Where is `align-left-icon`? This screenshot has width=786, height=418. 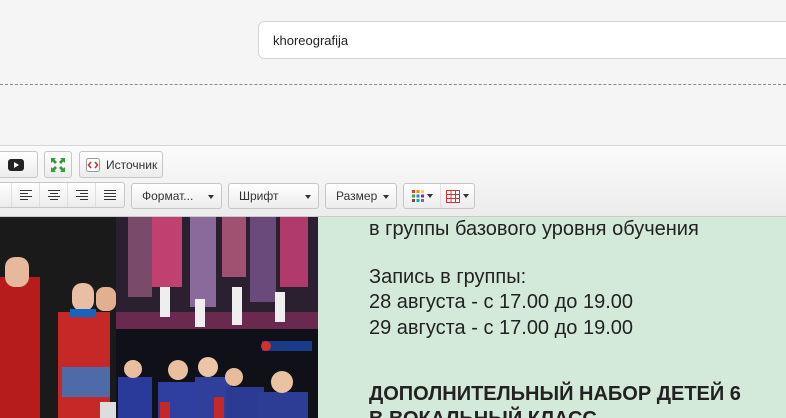
align-left-icon is located at coordinates (25, 195).